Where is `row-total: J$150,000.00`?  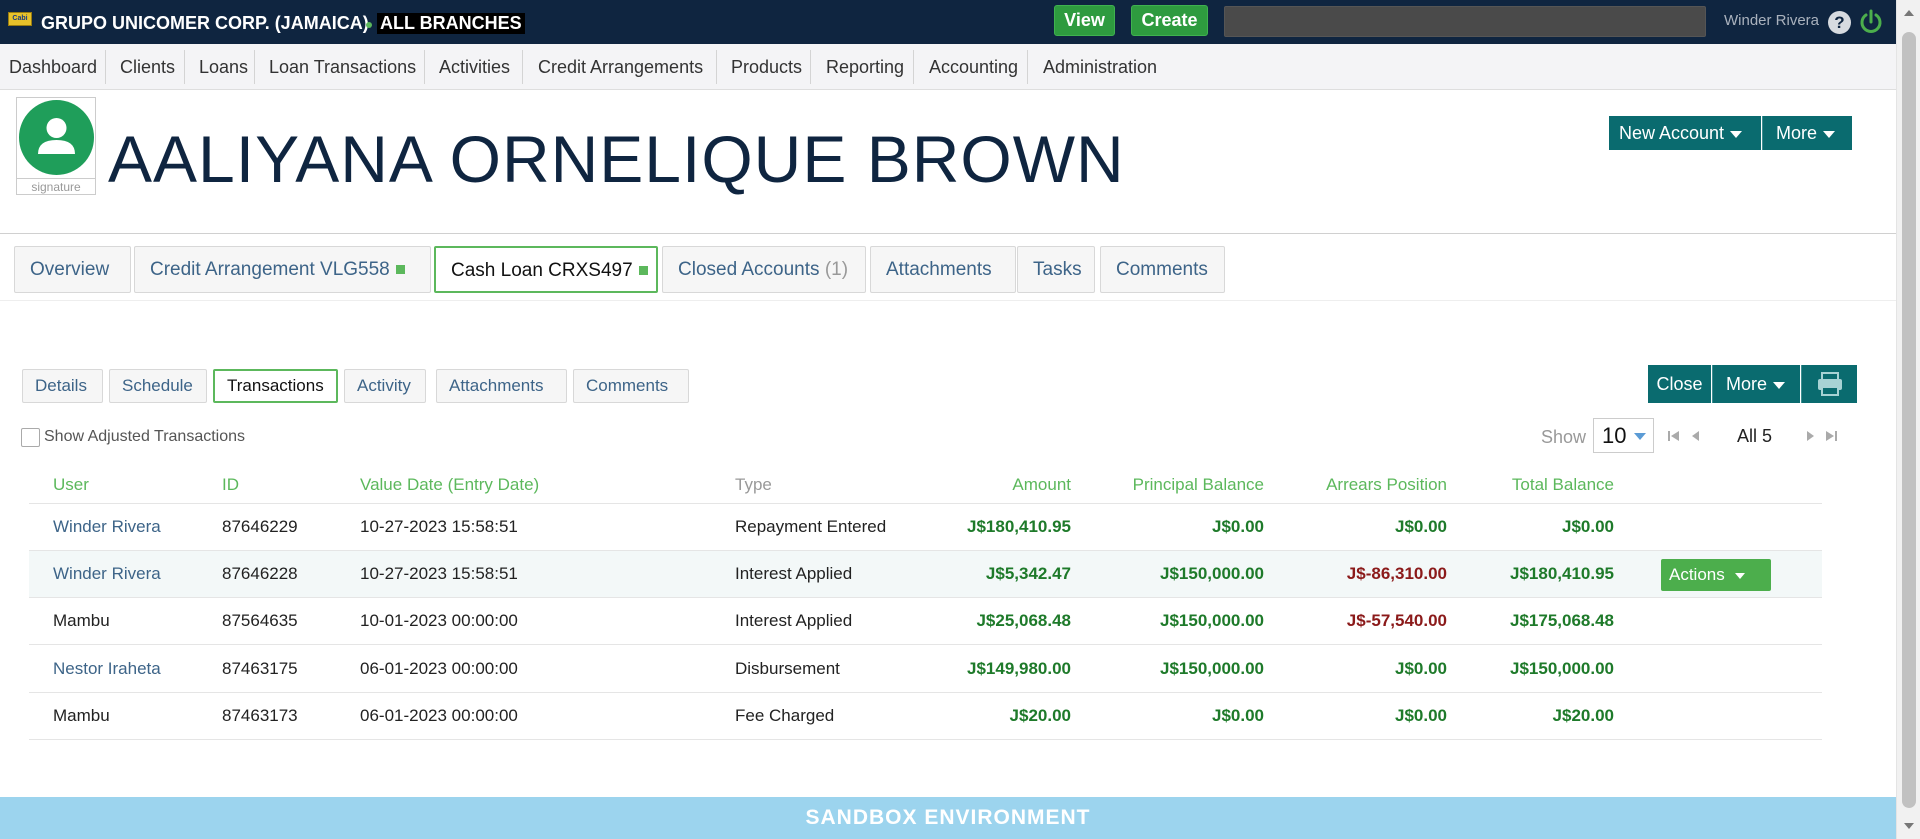 row-total: J$150,000.00 is located at coordinates (1562, 668).